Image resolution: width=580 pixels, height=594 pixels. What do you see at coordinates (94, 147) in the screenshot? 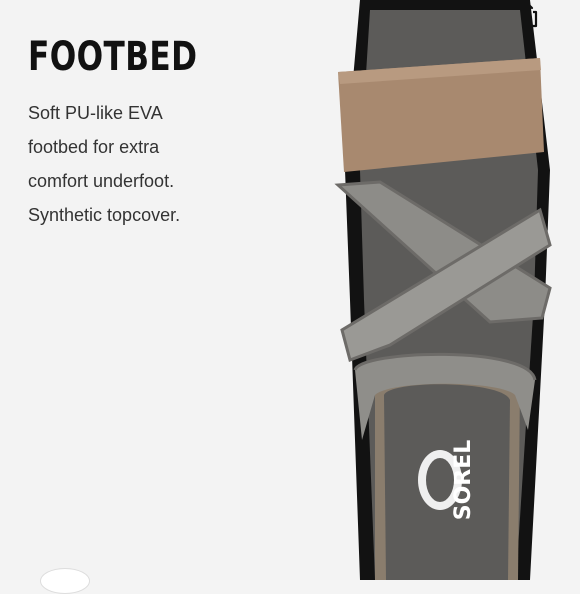
I see `description-line: footbed for extra` at bounding box center [94, 147].